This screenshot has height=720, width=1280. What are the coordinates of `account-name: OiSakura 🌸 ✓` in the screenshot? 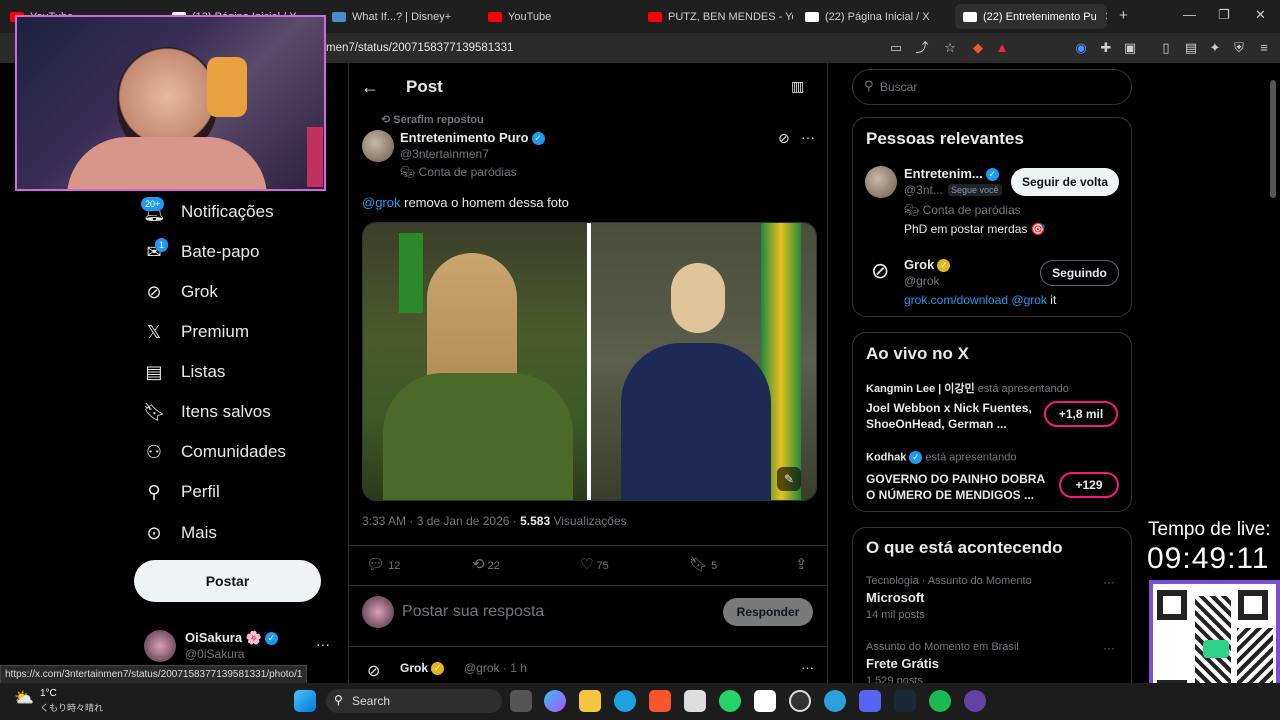 It's located at (231, 638).